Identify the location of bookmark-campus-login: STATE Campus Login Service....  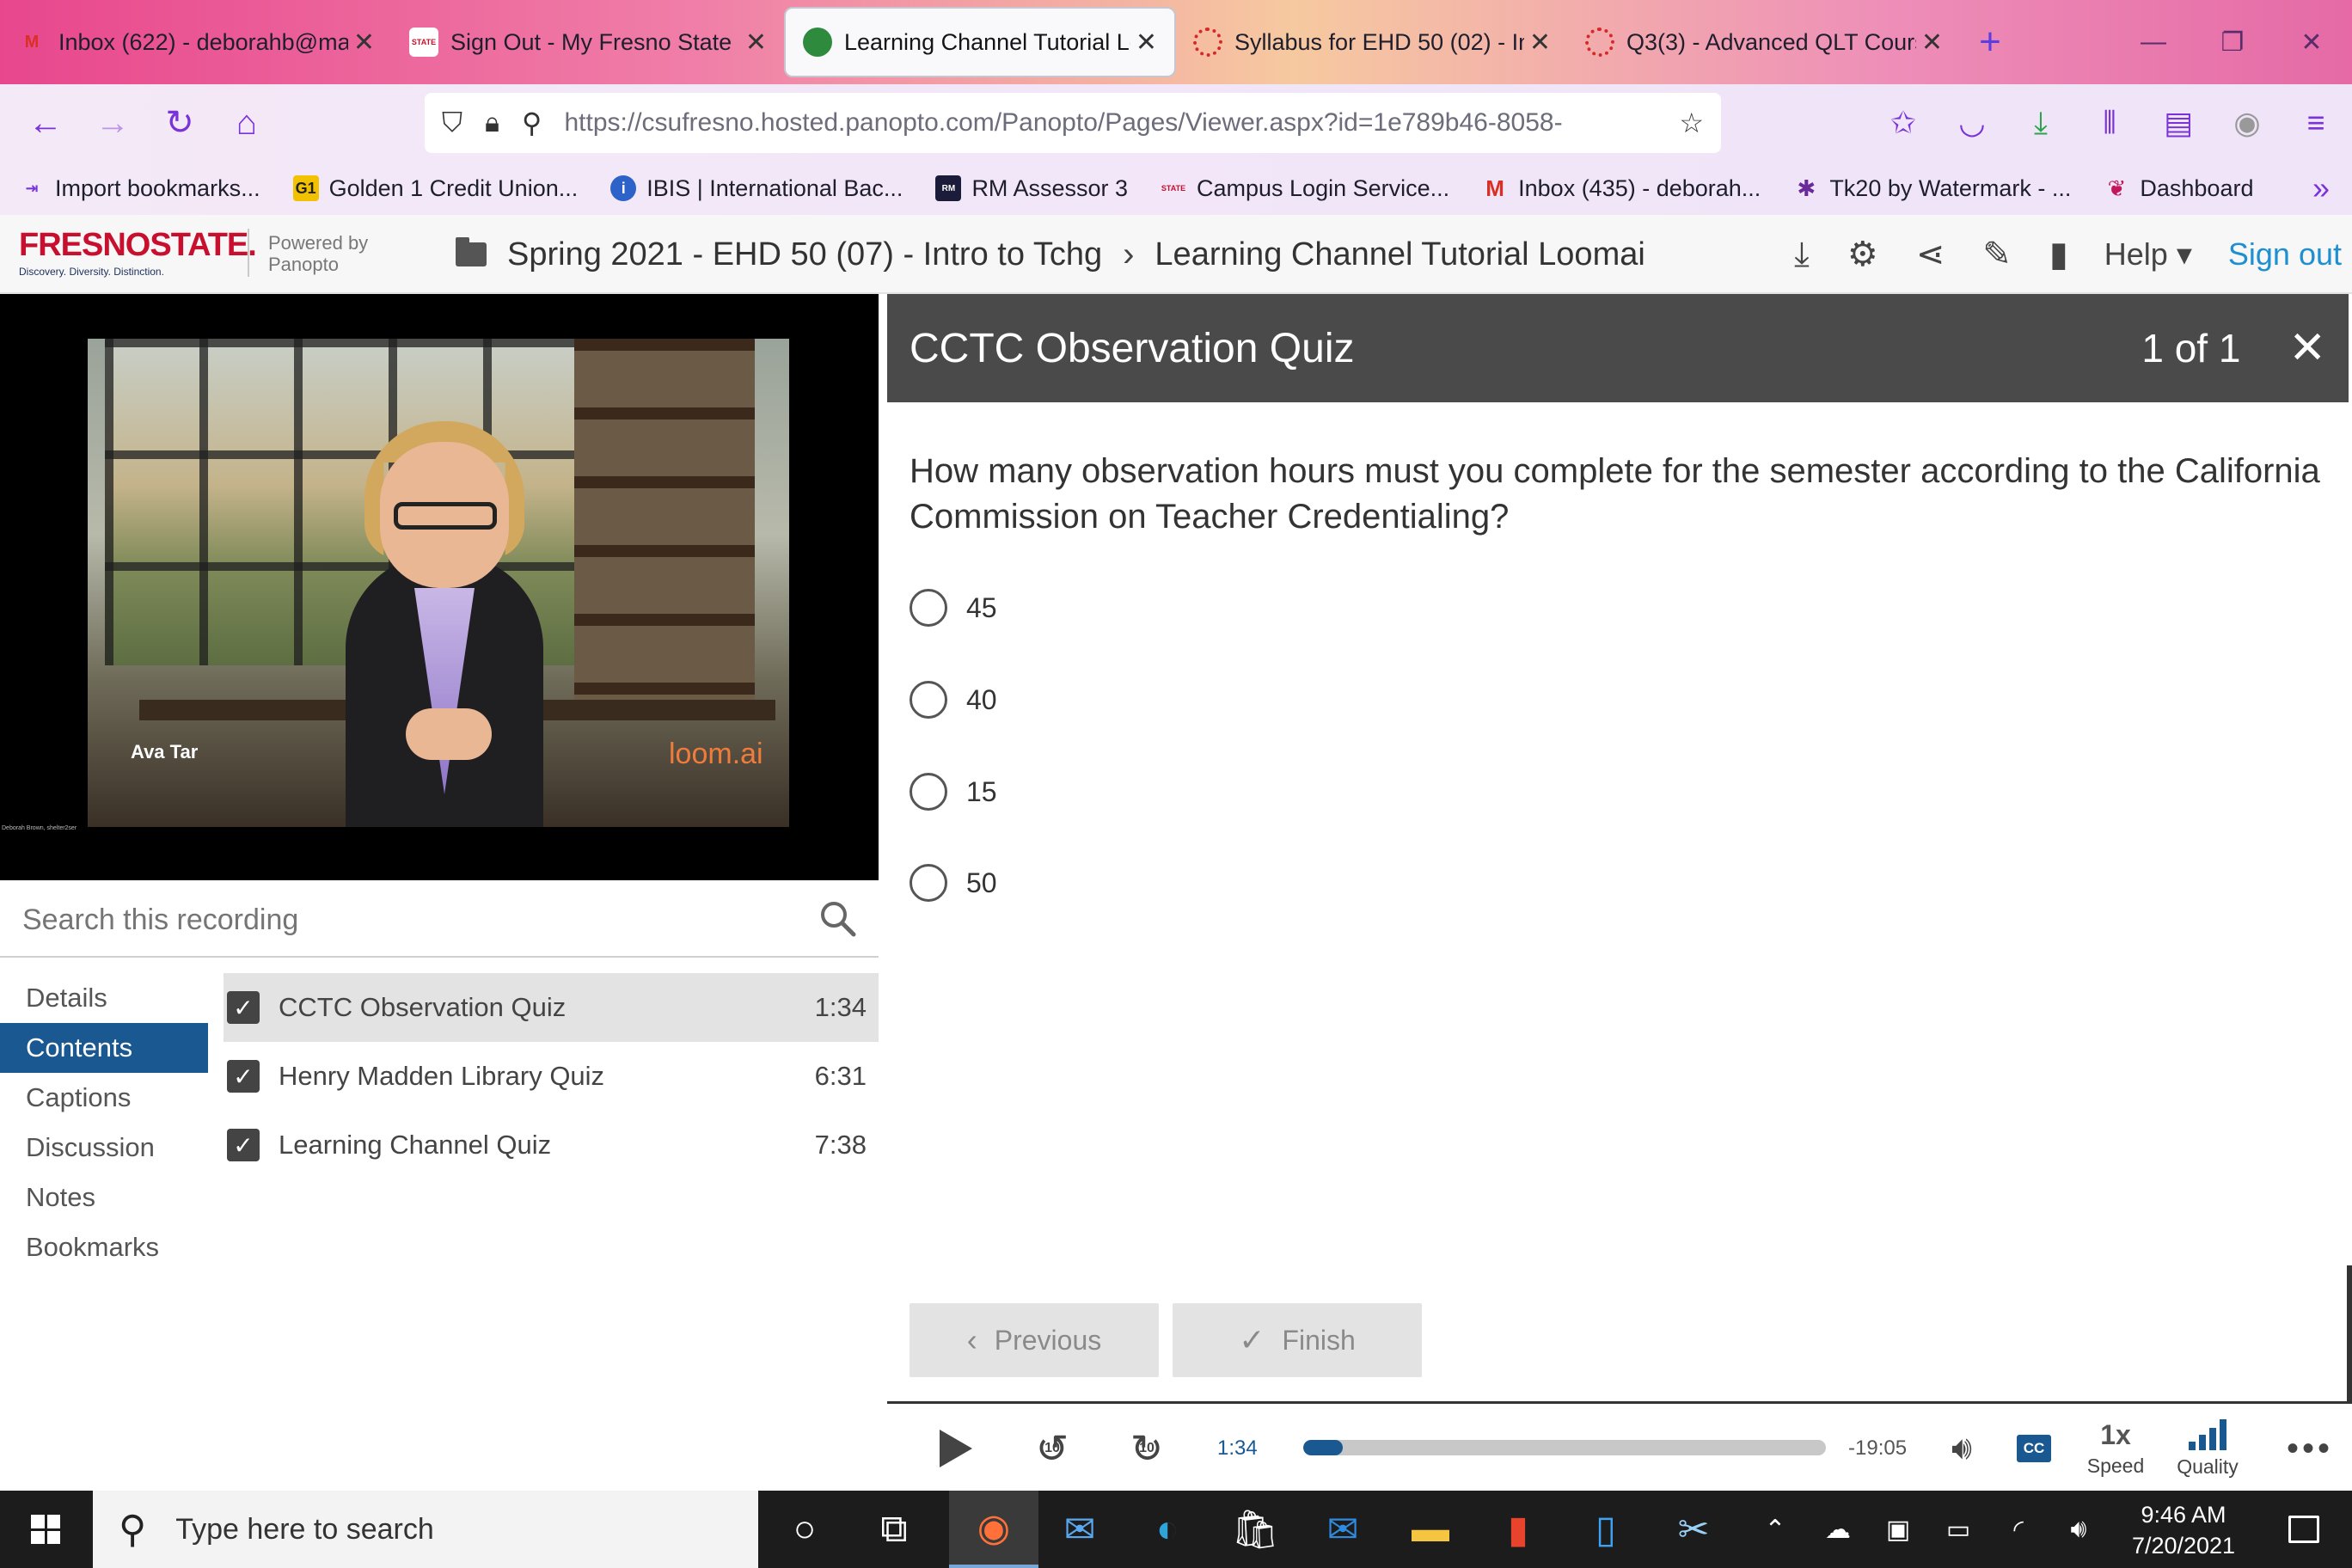
(1305, 188).